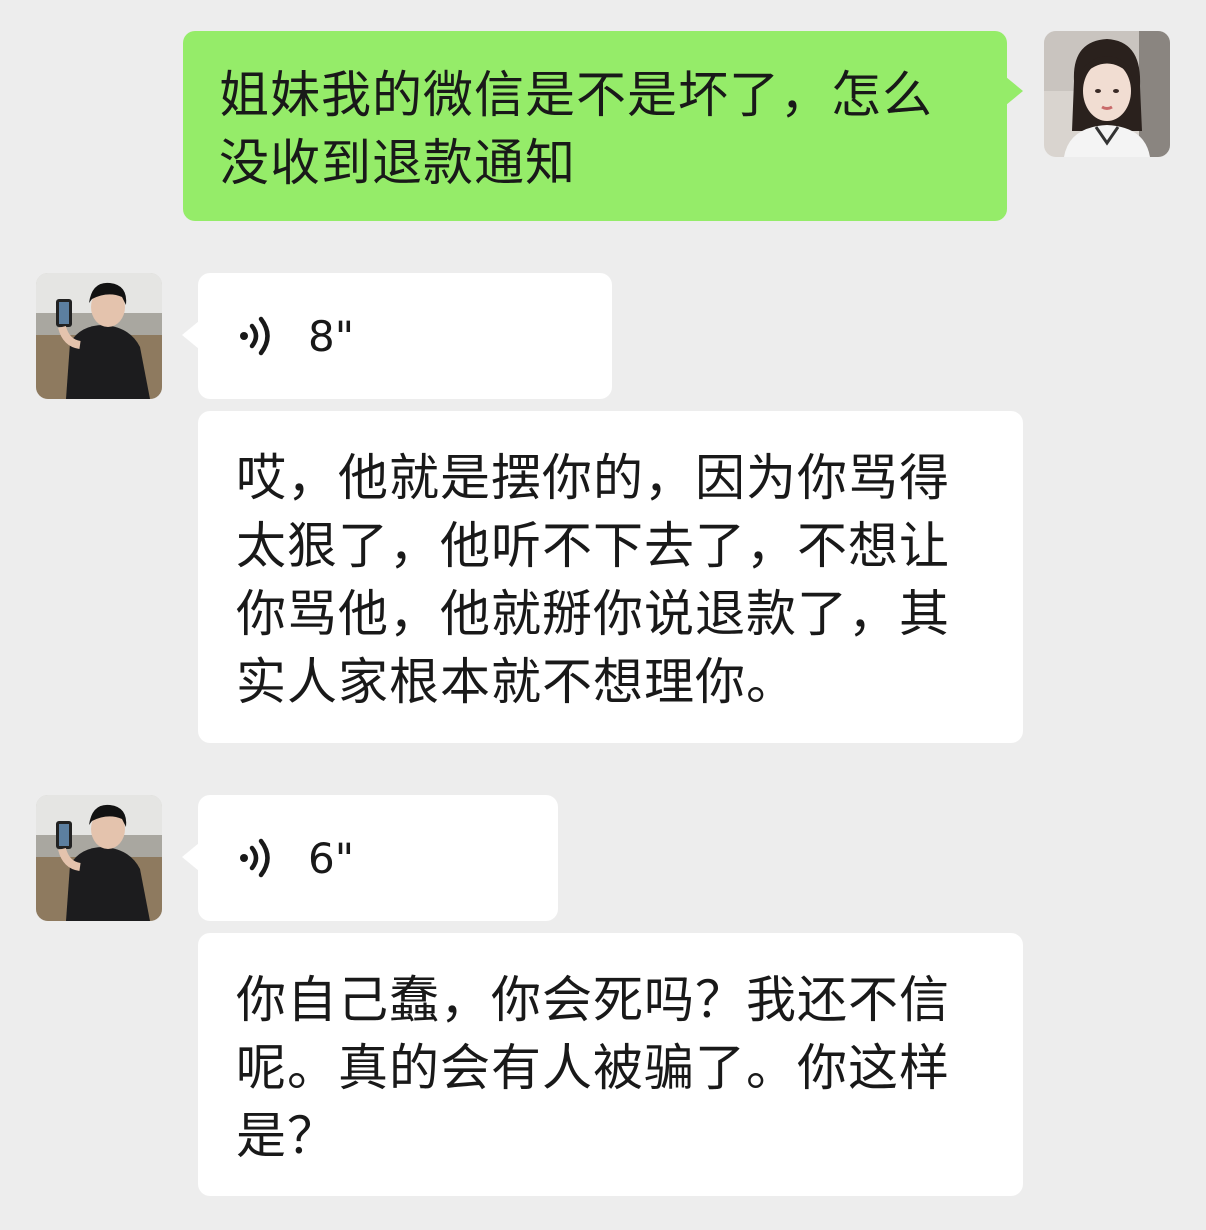  Describe the element at coordinates (331, 336) in the screenshot. I see `voice-duration: 8"` at that location.